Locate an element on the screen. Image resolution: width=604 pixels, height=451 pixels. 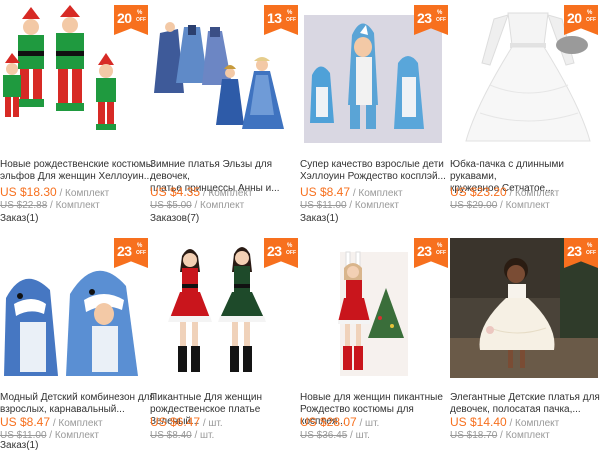
original-price: US $8.40 / шт. is located at coordinates (182, 435).